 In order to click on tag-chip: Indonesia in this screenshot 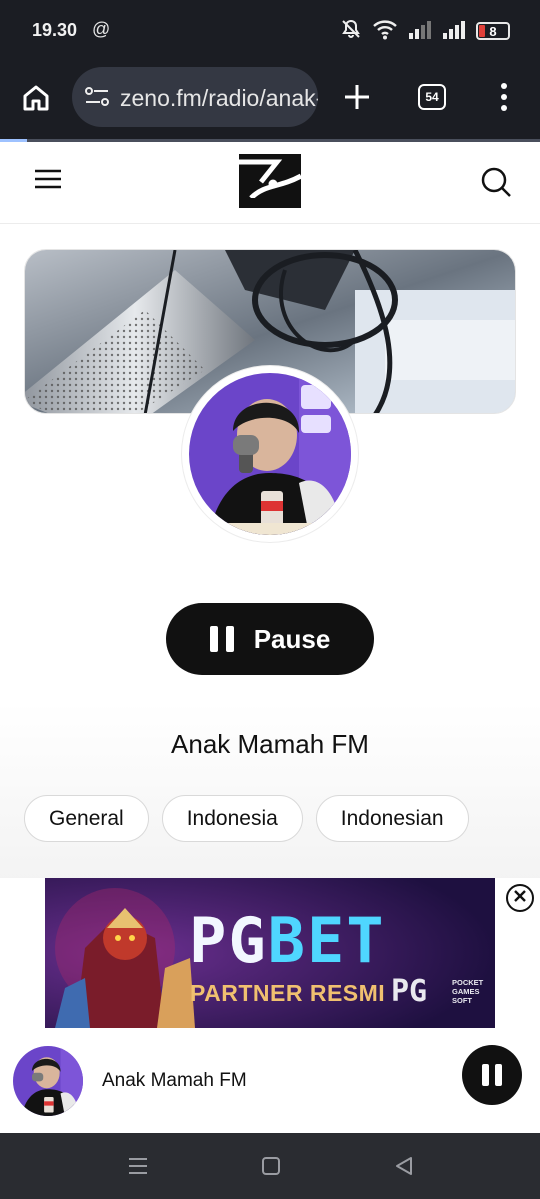, I will do `click(232, 818)`.